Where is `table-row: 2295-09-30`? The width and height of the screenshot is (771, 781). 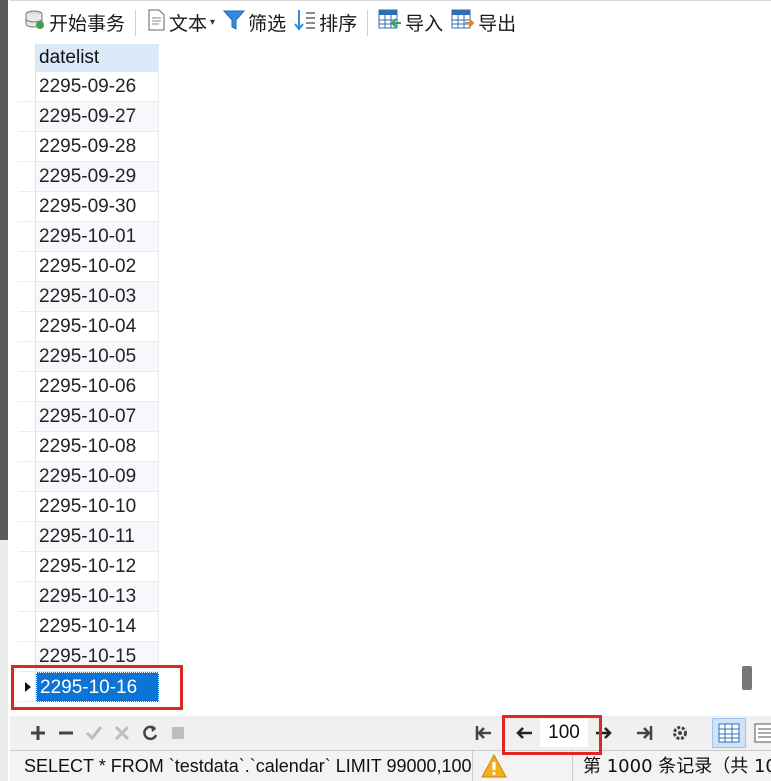 table-row: 2295-09-30 is located at coordinates (88, 207).